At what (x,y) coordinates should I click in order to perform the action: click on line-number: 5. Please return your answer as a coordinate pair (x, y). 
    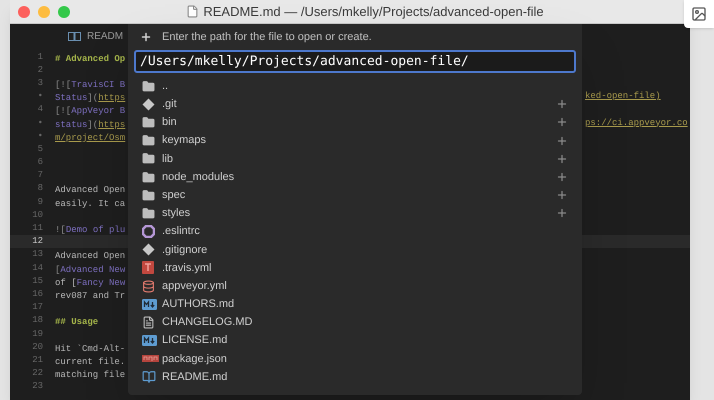
    Looking at the image, I should click on (39, 148).